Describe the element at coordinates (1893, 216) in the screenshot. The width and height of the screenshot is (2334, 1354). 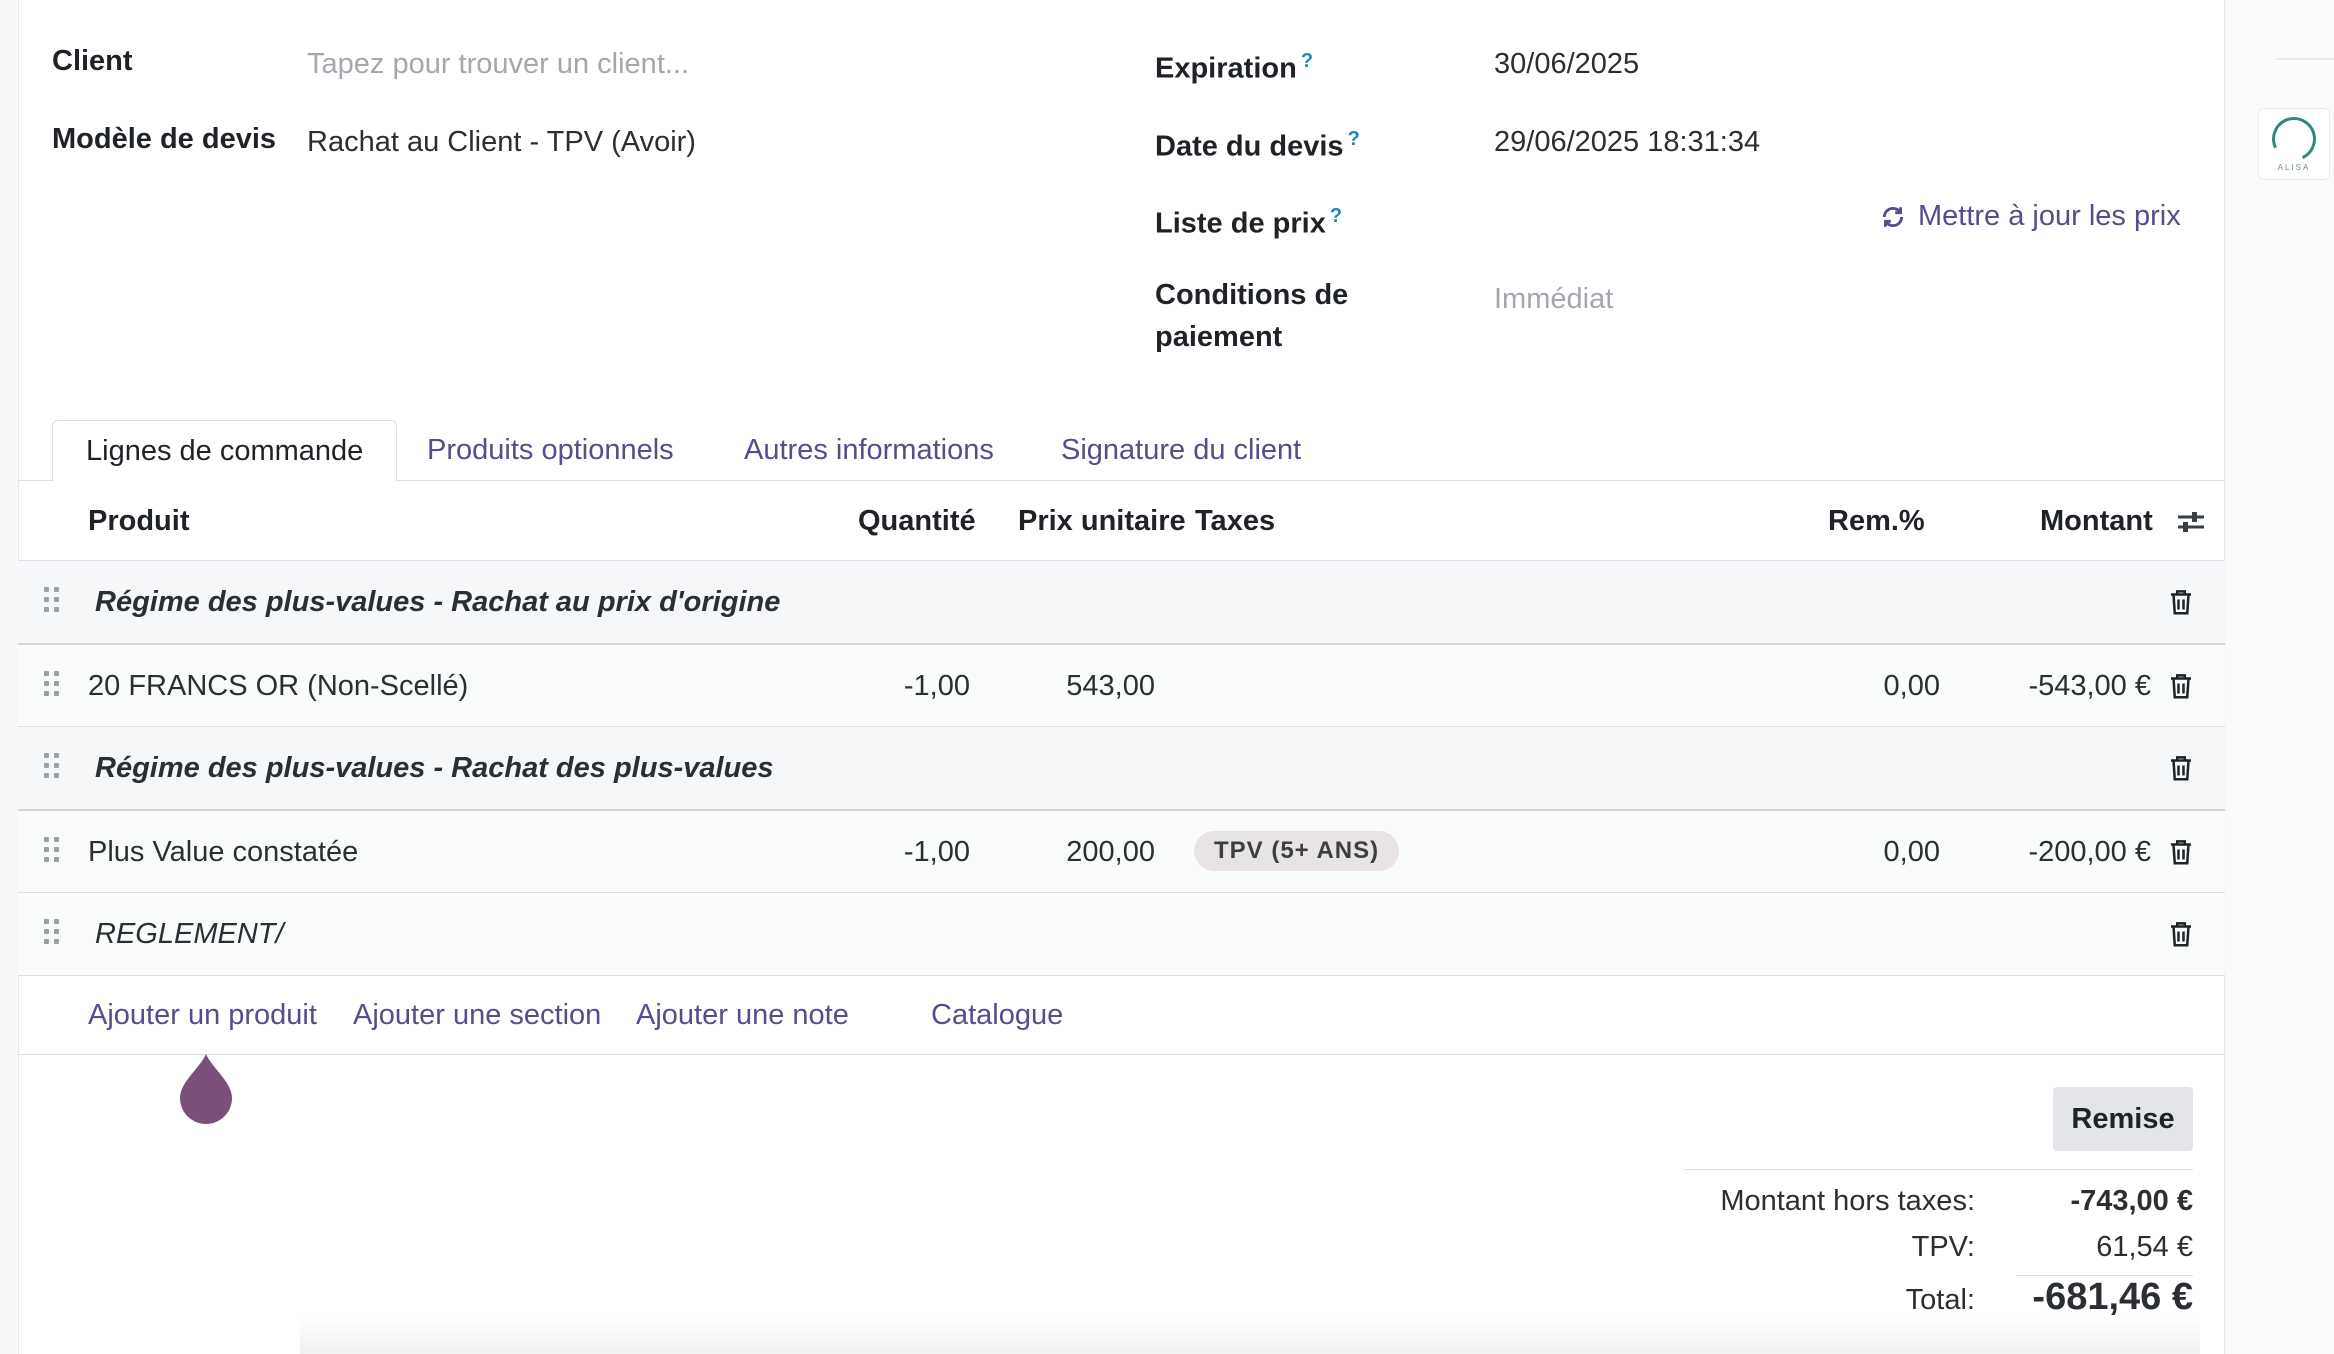
I see `refresh-icon` at that location.